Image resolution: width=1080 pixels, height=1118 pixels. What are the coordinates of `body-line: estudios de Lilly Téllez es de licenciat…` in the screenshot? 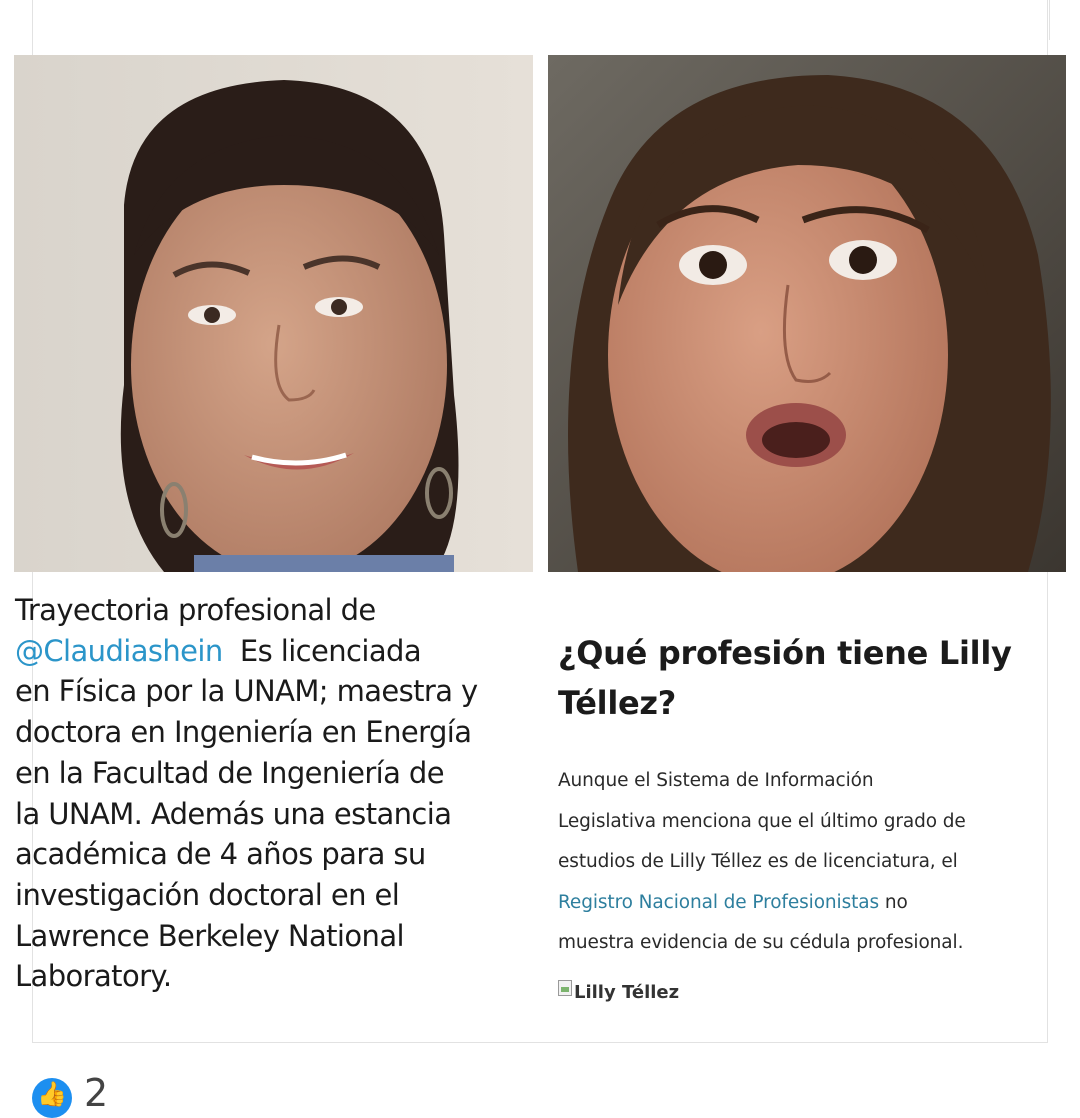 It's located at (758, 861).